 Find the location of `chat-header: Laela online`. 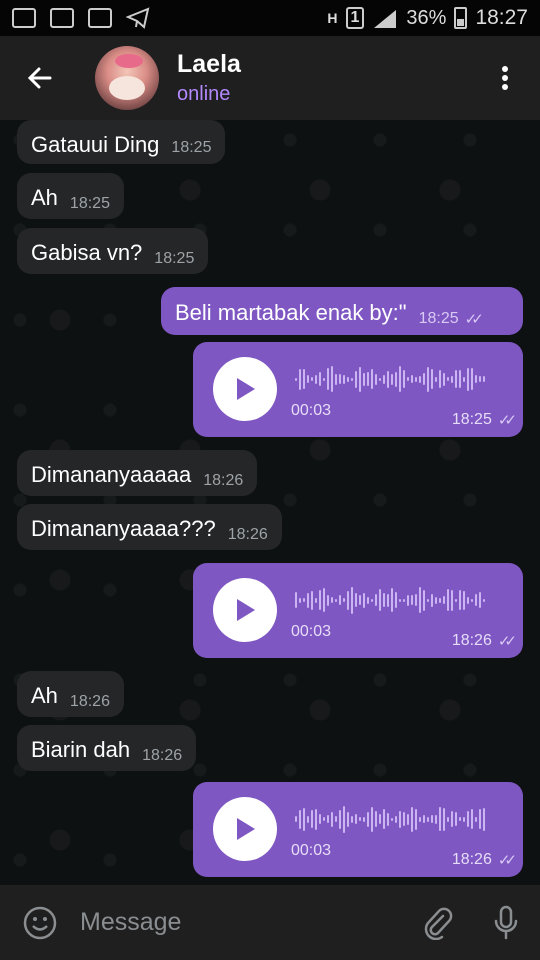

chat-header: Laela online is located at coordinates (270, 78).